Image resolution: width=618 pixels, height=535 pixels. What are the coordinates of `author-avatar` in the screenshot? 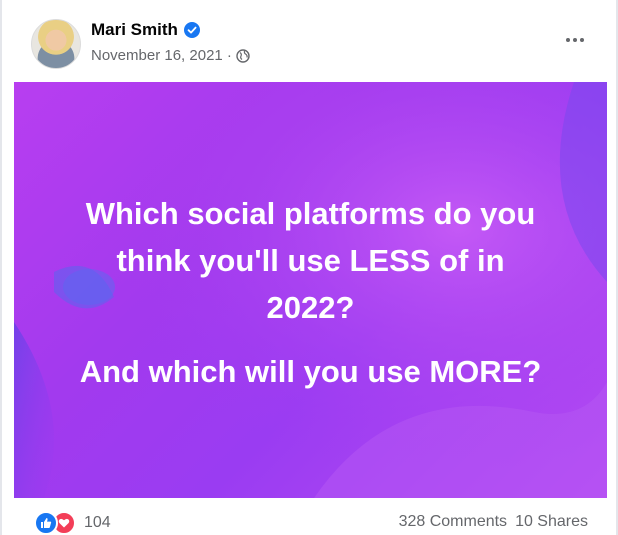 It's located at (56, 44).